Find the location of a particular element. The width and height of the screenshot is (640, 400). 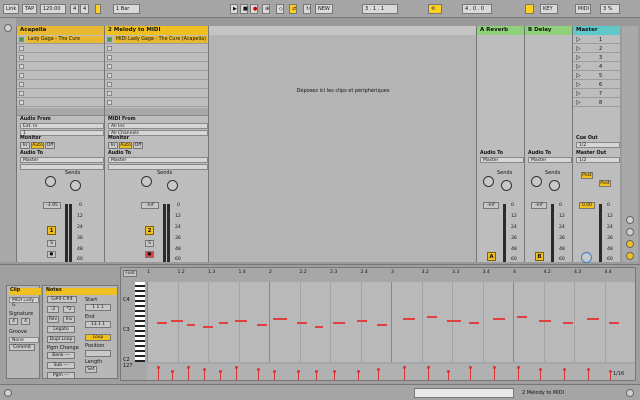

track-title: B Delay is located at coordinates (548, 30).